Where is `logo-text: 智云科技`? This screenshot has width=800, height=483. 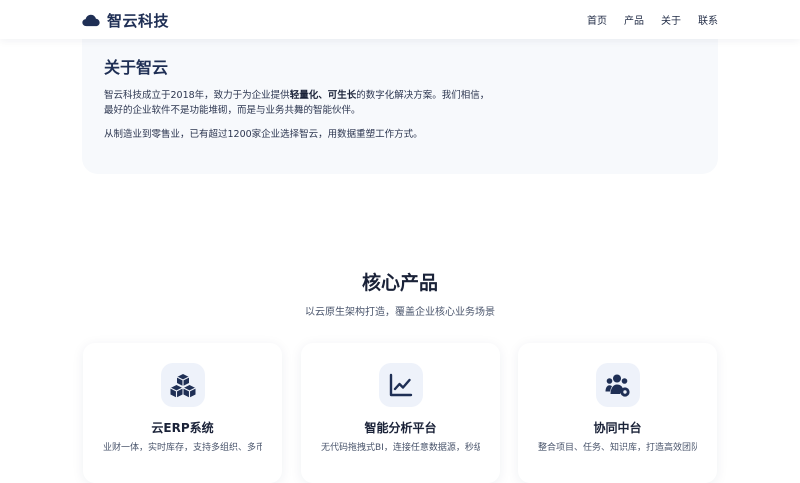 logo-text: 智云科技 is located at coordinates (138, 20).